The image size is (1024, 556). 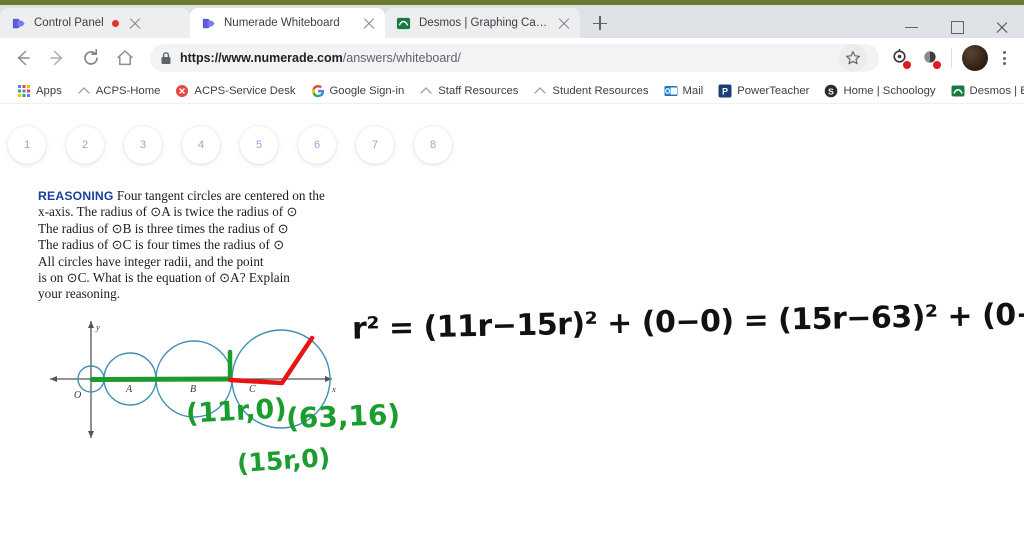 I want to click on powerteacher-icon: P, so click(x=725, y=90).